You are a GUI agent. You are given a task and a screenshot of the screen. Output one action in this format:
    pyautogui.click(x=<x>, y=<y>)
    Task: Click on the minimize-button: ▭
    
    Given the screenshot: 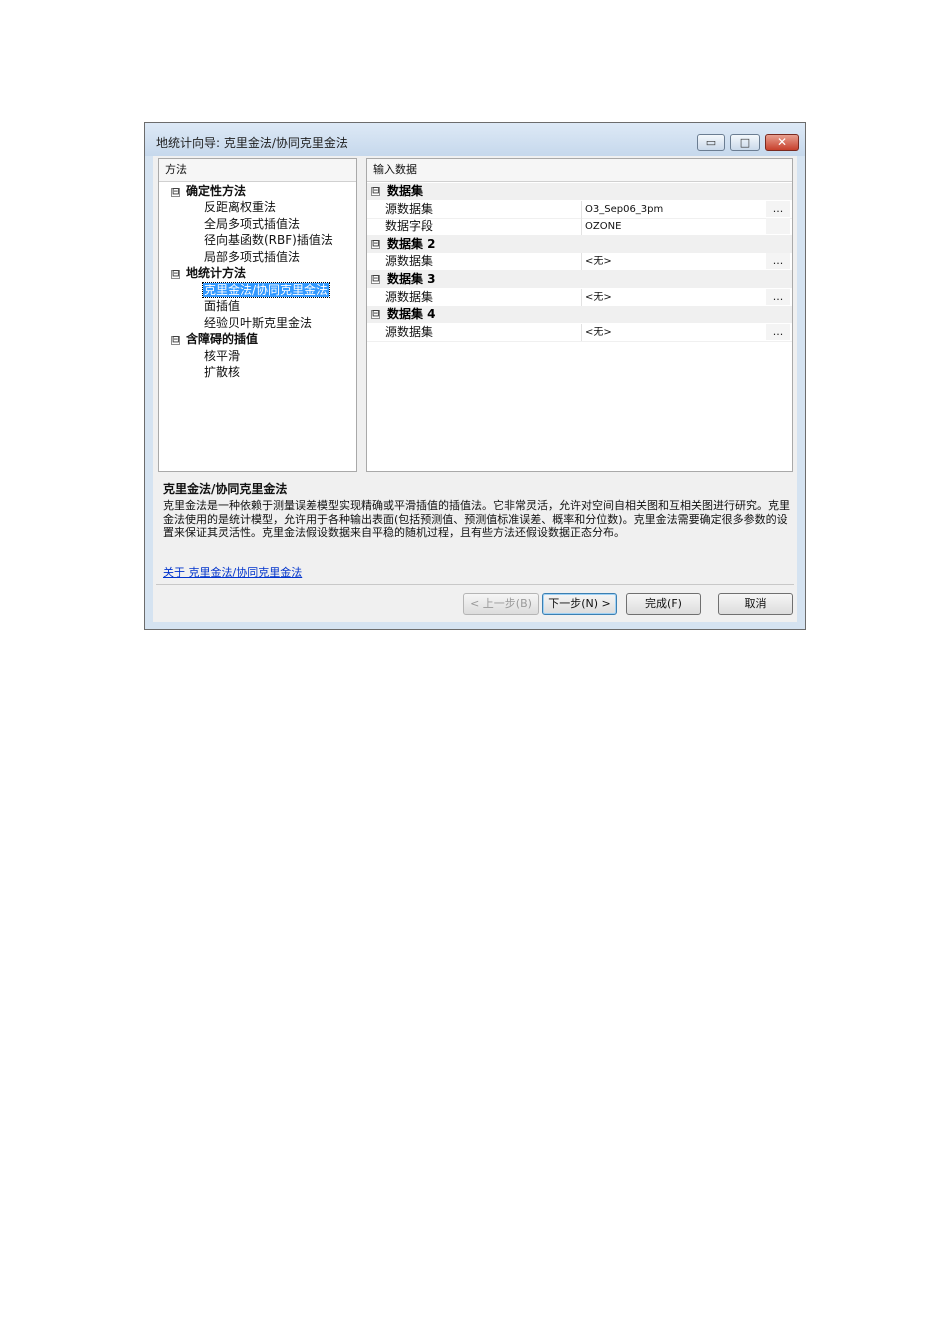 What is the action you would take?
    pyautogui.click(x=711, y=142)
    